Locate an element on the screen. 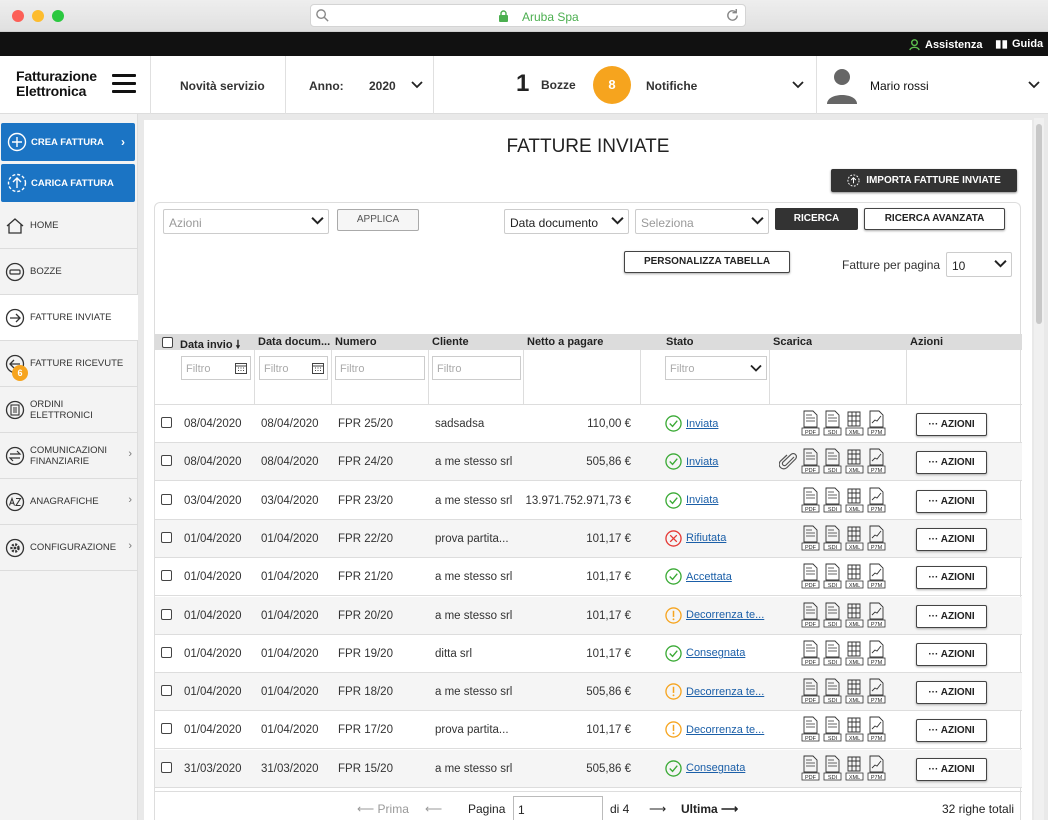  bozze-label: Bozze is located at coordinates (558, 85).